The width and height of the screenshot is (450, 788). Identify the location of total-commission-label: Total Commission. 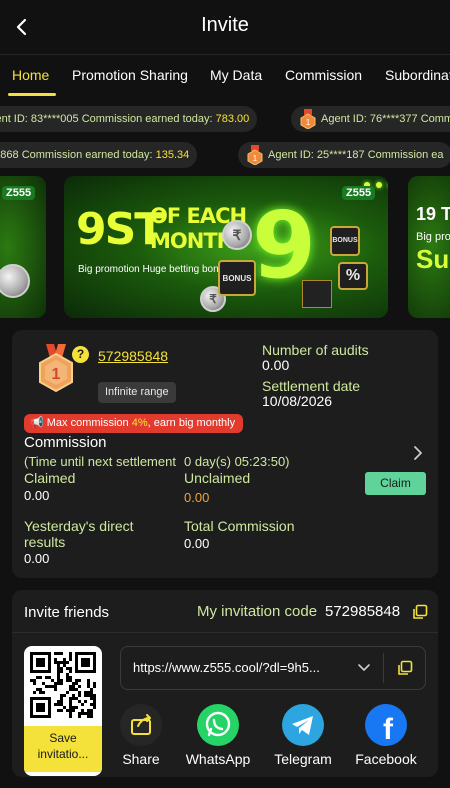
(239, 526).